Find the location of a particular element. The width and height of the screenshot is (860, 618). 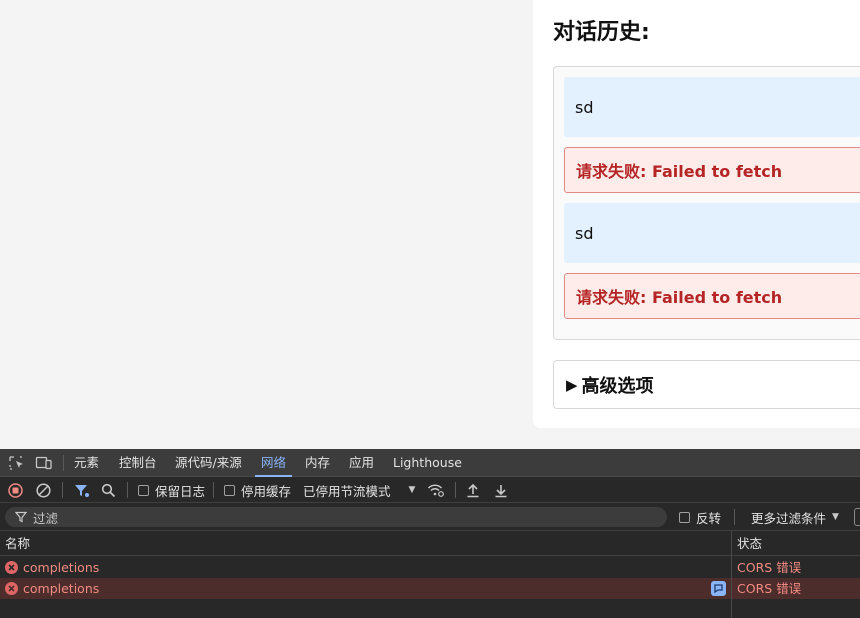

network-toolbar: 保留日志 停用缓存 已停用节流模式 ▼ is located at coordinates (430, 490).